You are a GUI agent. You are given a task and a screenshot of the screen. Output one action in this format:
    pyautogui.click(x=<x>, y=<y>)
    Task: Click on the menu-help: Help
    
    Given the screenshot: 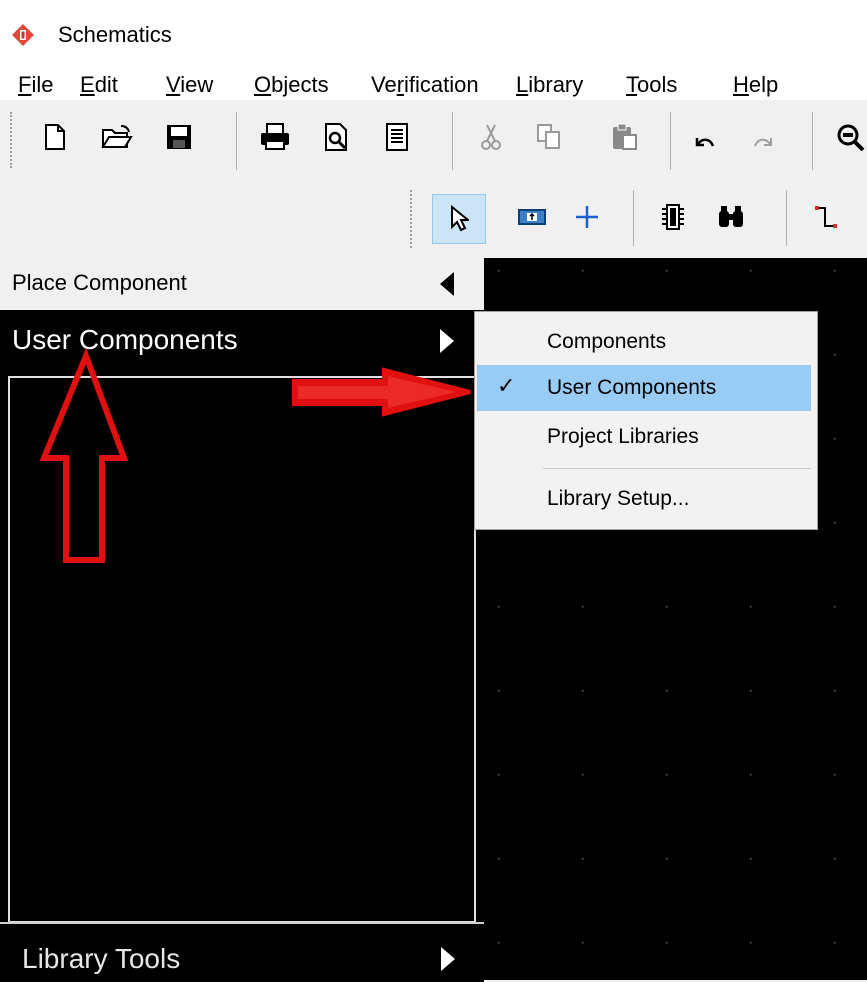 What is the action you would take?
    pyautogui.click(x=755, y=85)
    